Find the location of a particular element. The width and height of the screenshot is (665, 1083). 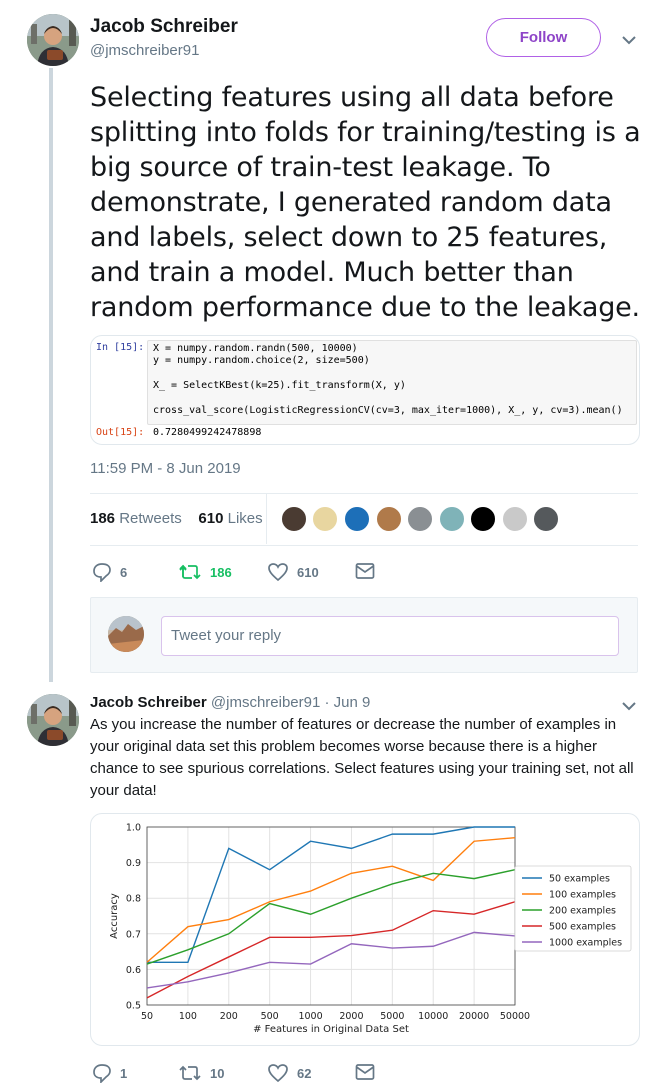

author-avatar is located at coordinates (53, 40).